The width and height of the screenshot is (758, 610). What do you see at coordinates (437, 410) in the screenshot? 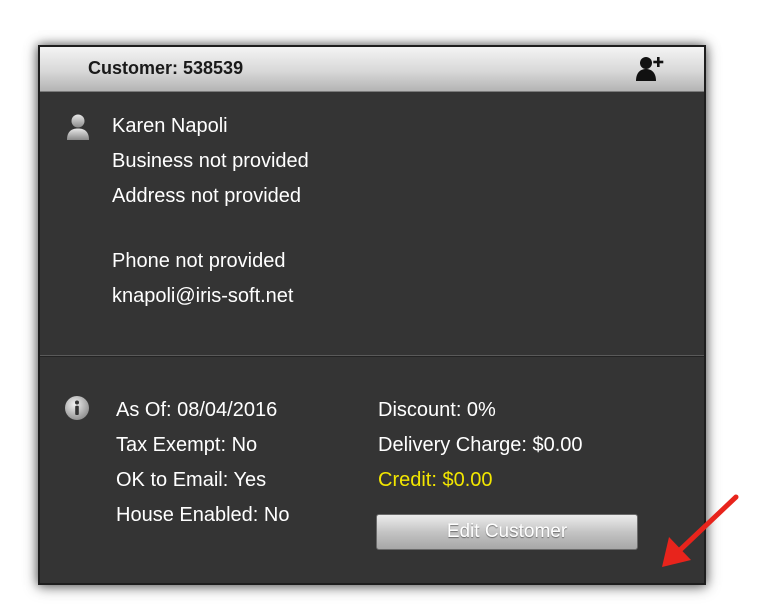
I see `discount: Discount: 0%` at bounding box center [437, 410].